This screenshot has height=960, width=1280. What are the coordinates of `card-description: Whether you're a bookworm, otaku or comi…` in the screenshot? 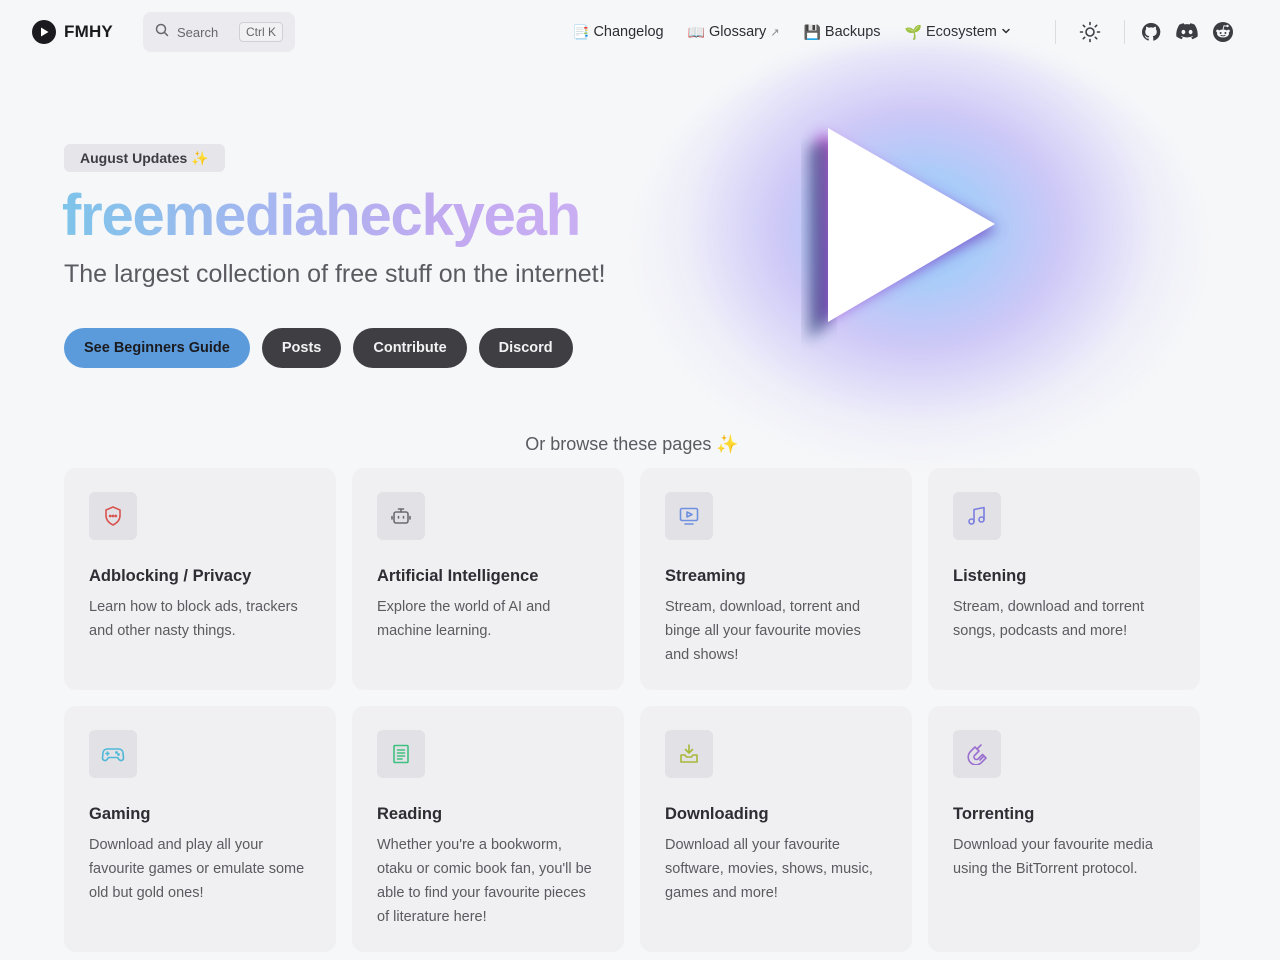 It's located at (484, 881).